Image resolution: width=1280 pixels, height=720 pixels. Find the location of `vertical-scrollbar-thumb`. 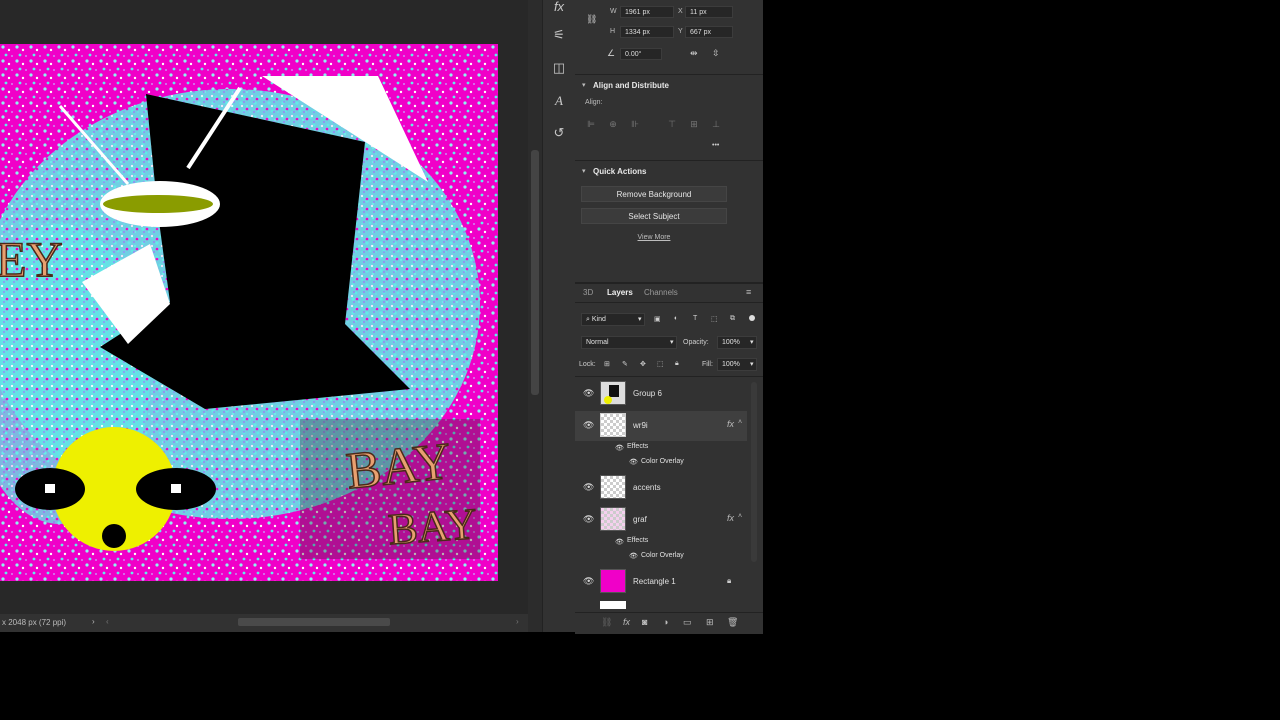

vertical-scrollbar-thumb is located at coordinates (535, 272).